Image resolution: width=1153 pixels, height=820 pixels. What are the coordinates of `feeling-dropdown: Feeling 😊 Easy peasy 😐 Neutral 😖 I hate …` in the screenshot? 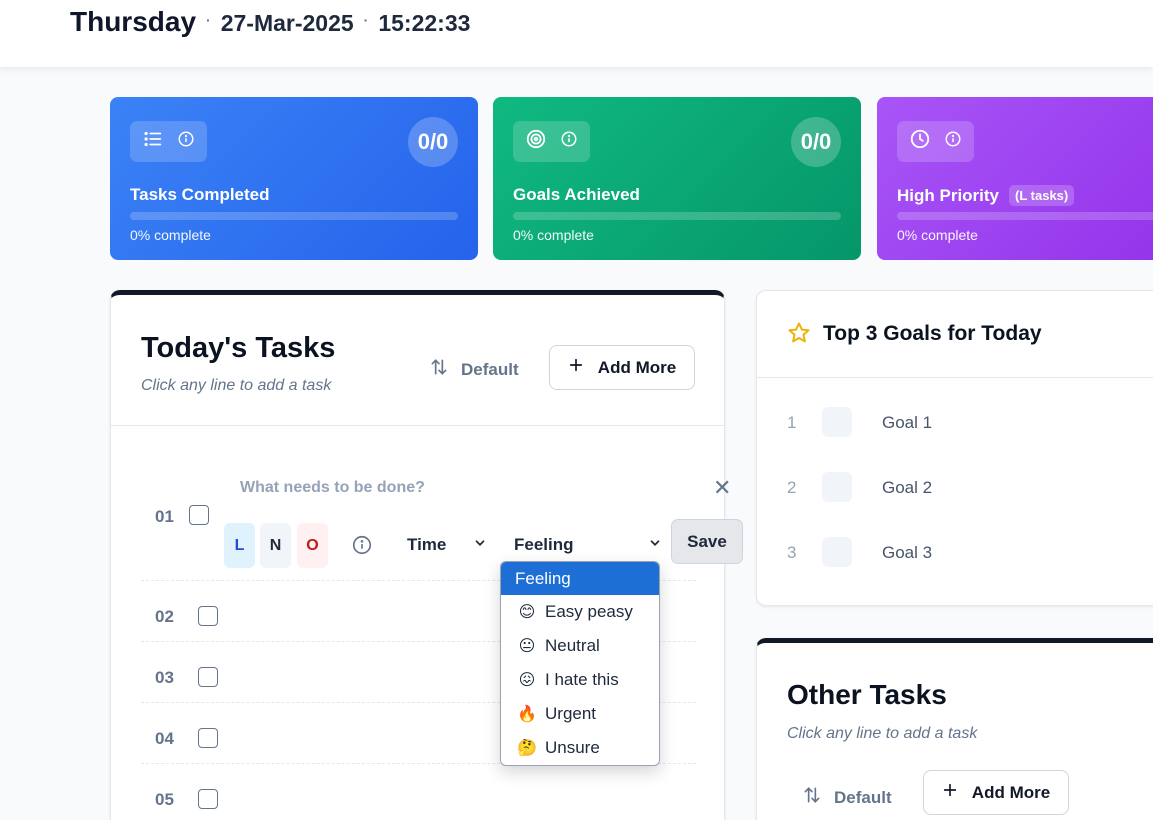 It's located at (580, 663).